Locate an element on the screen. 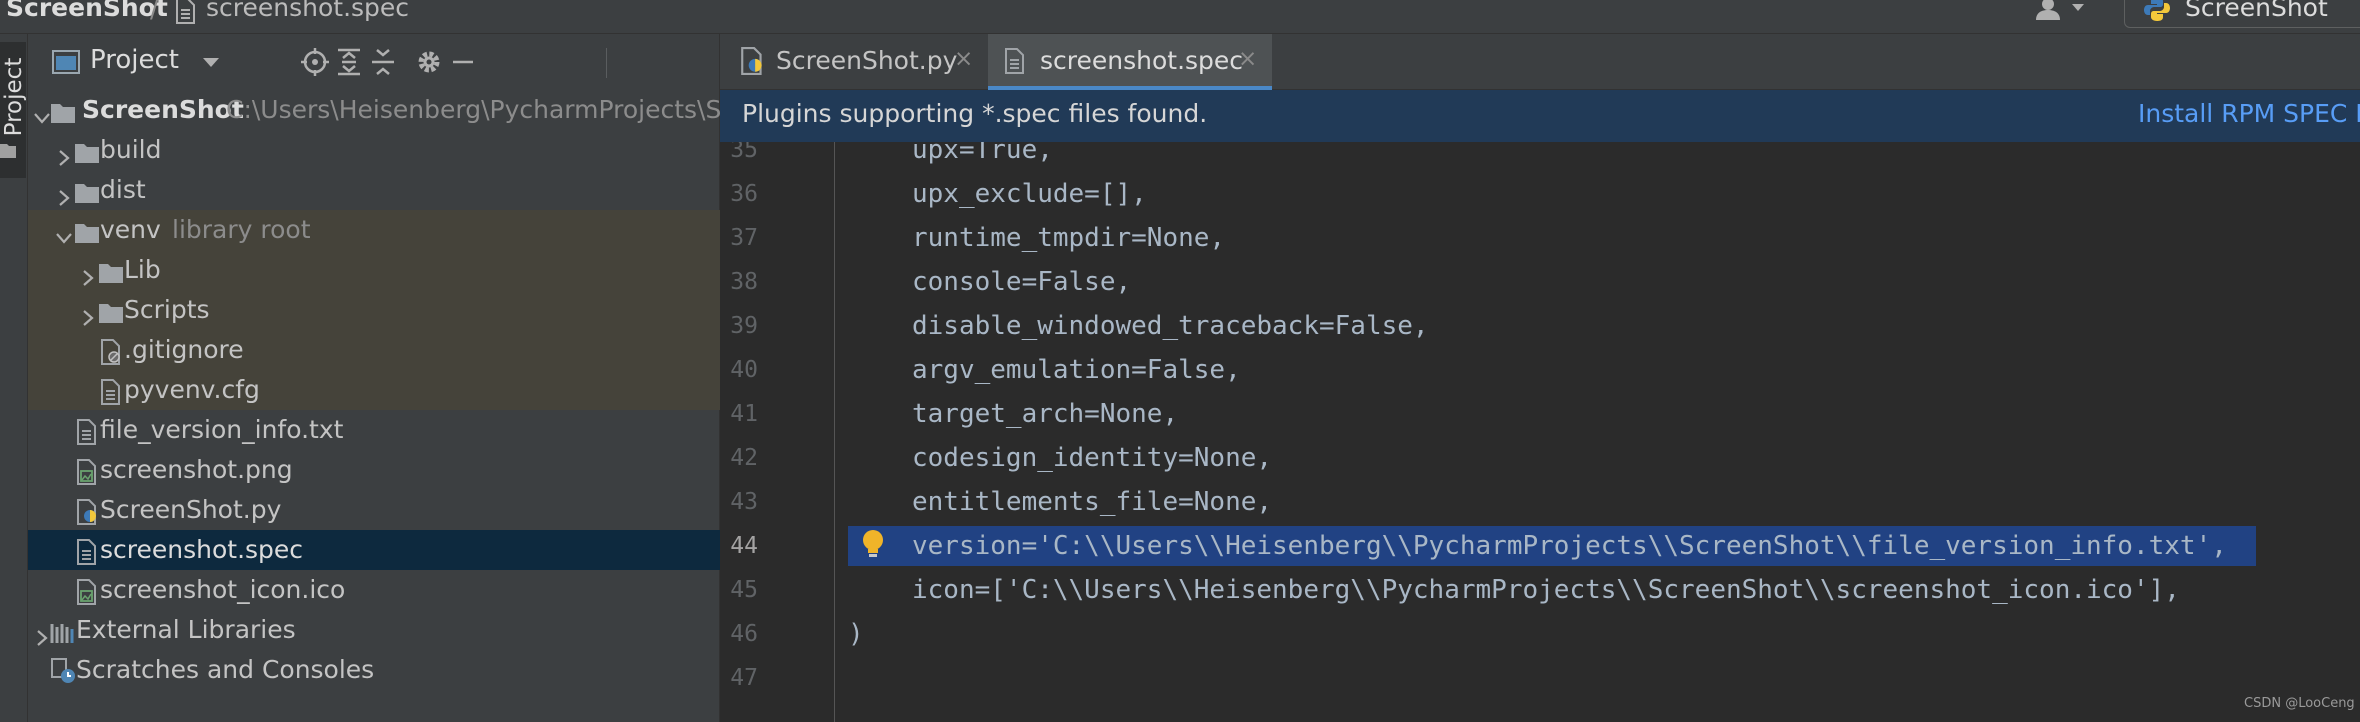 The width and height of the screenshot is (2360, 722). gitignore-file-icon is located at coordinates (111, 353).